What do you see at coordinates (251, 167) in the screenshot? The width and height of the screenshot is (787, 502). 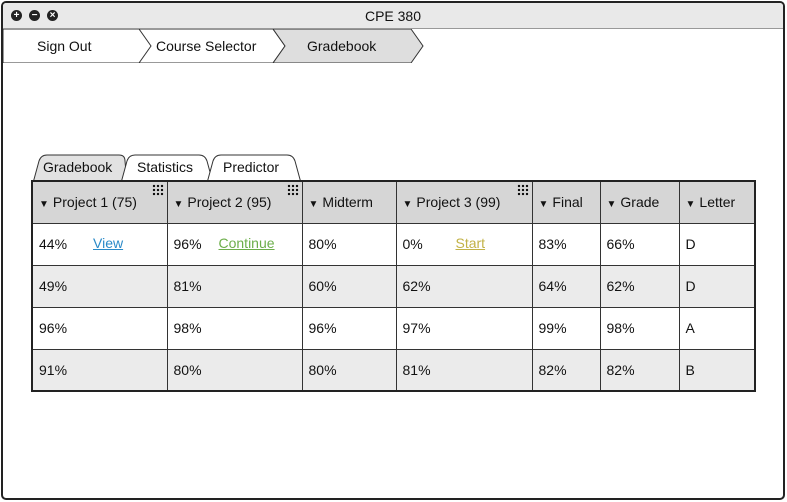 I see `tab-predictor: Predictor` at bounding box center [251, 167].